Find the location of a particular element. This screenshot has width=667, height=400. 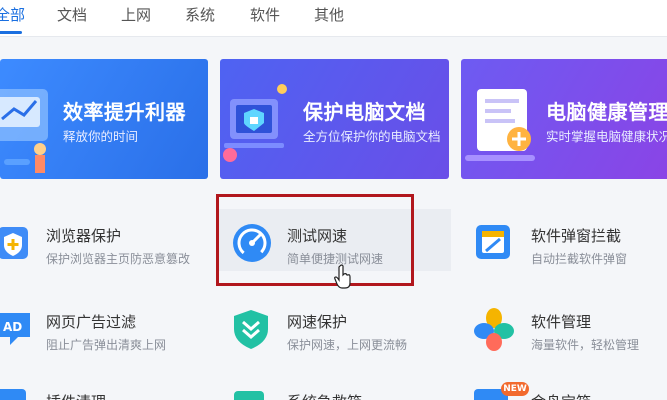

tool-name: 软件弹窗拦截 is located at coordinates (576, 236).